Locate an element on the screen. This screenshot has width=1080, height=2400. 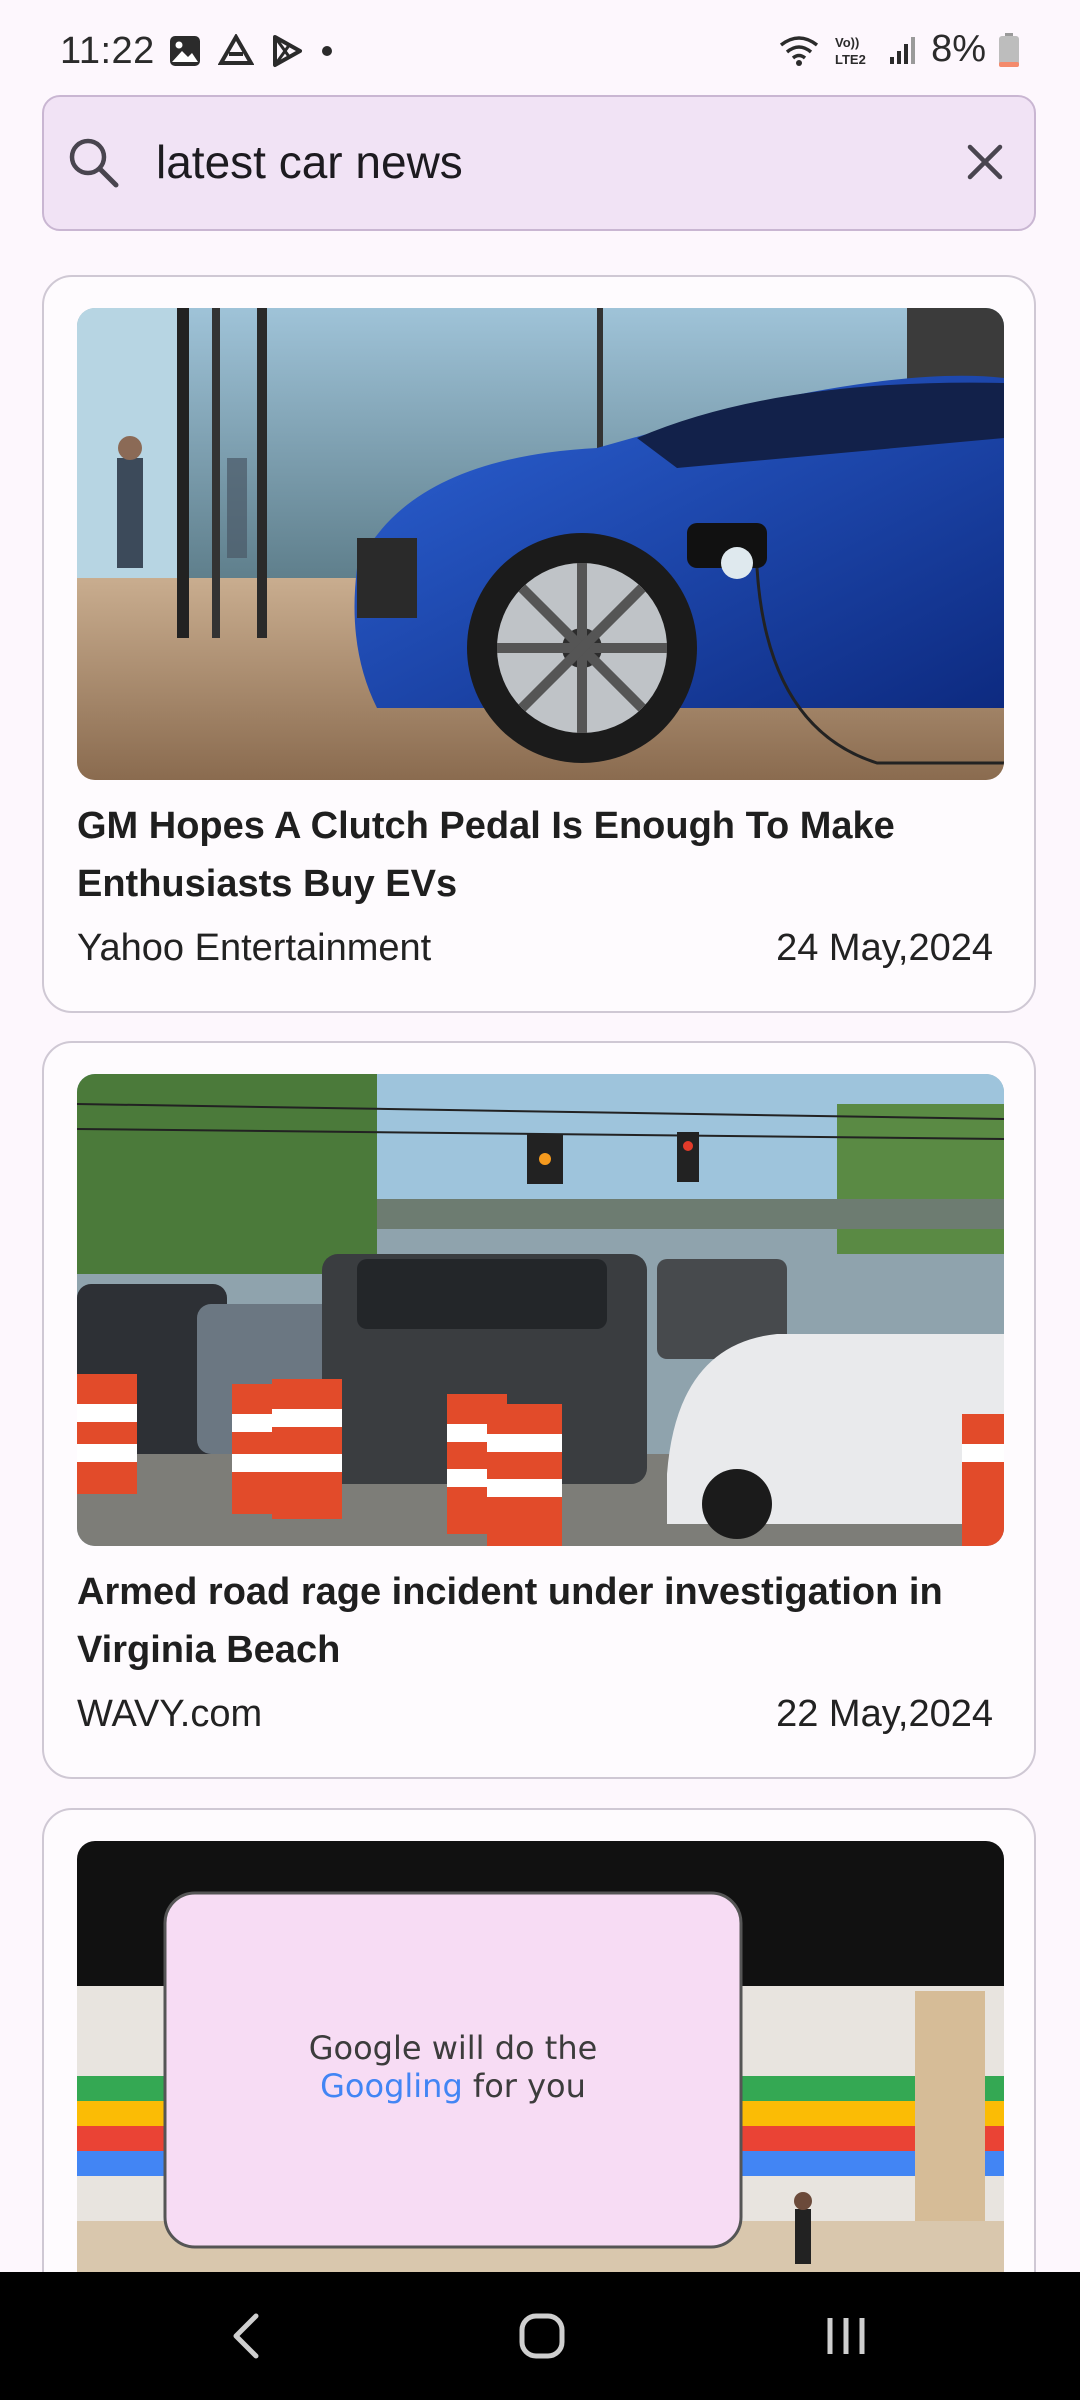
navigation-bar is located at coordinates (540, 2336).